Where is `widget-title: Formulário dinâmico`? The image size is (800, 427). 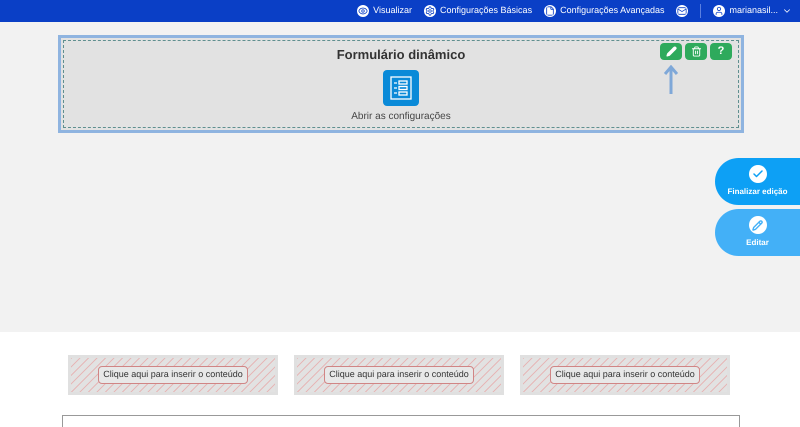 widget-title: Formulário dinâmico is located at coordinates (401, 55).